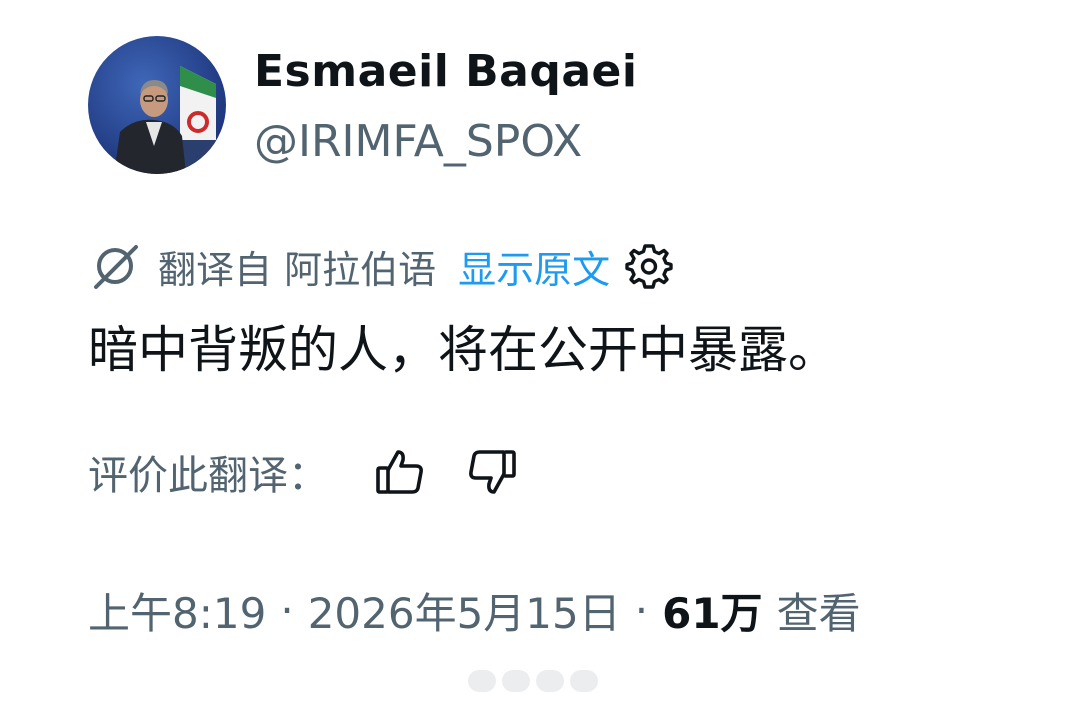 The height and width of the screenshot is (708, 1080). Describe the element at coordinates (157, 105) in the screenshot. I see `avatar` at that location.